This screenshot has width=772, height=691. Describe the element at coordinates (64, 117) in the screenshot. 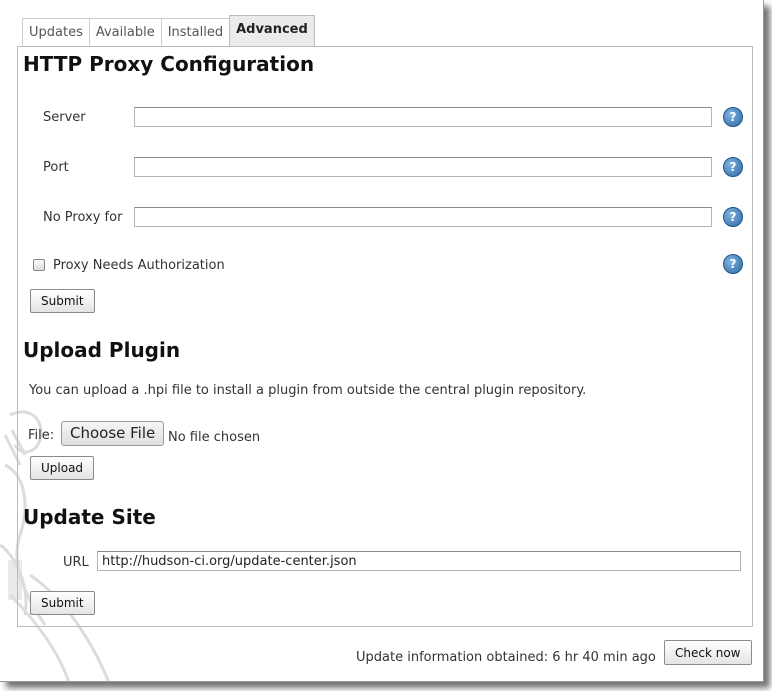

I see `server-label: Server` at that location.